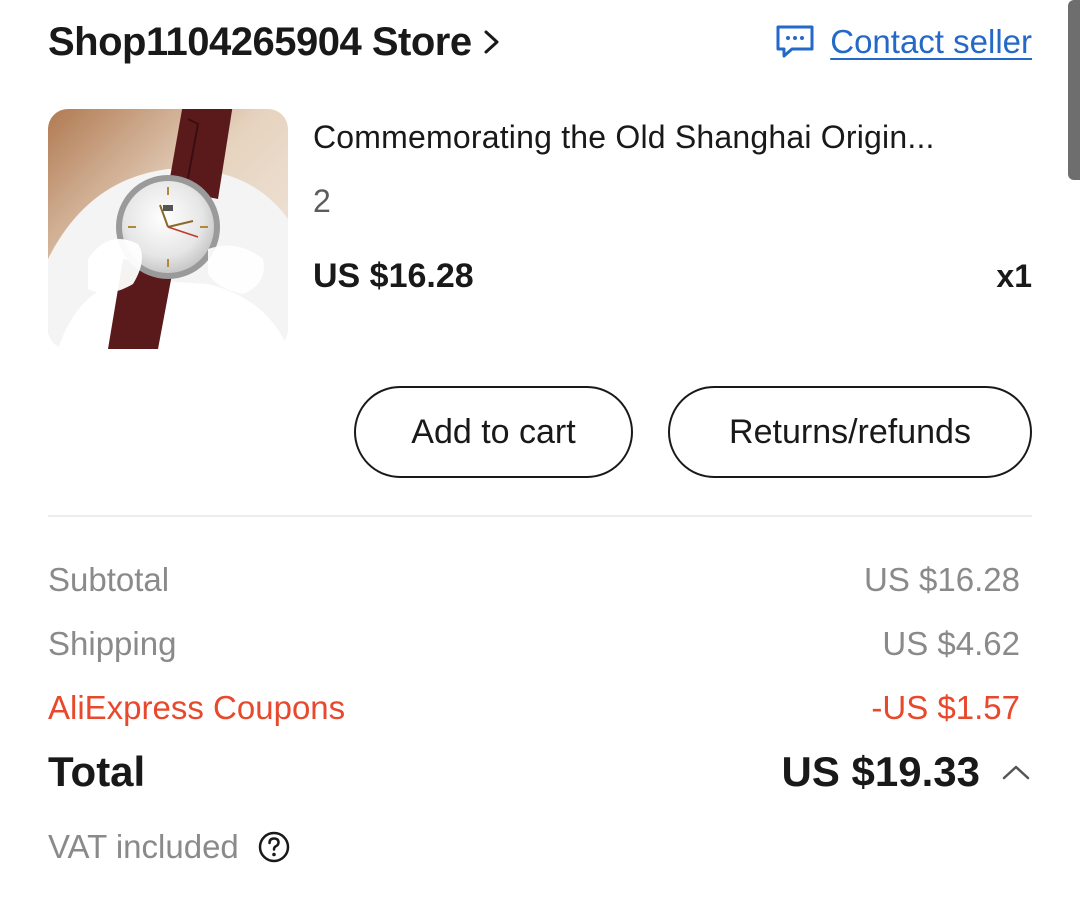  Describe the element at coordinates (931, 42) in the screenshot. I see `contact-seller-label: Contact seller` at that location.